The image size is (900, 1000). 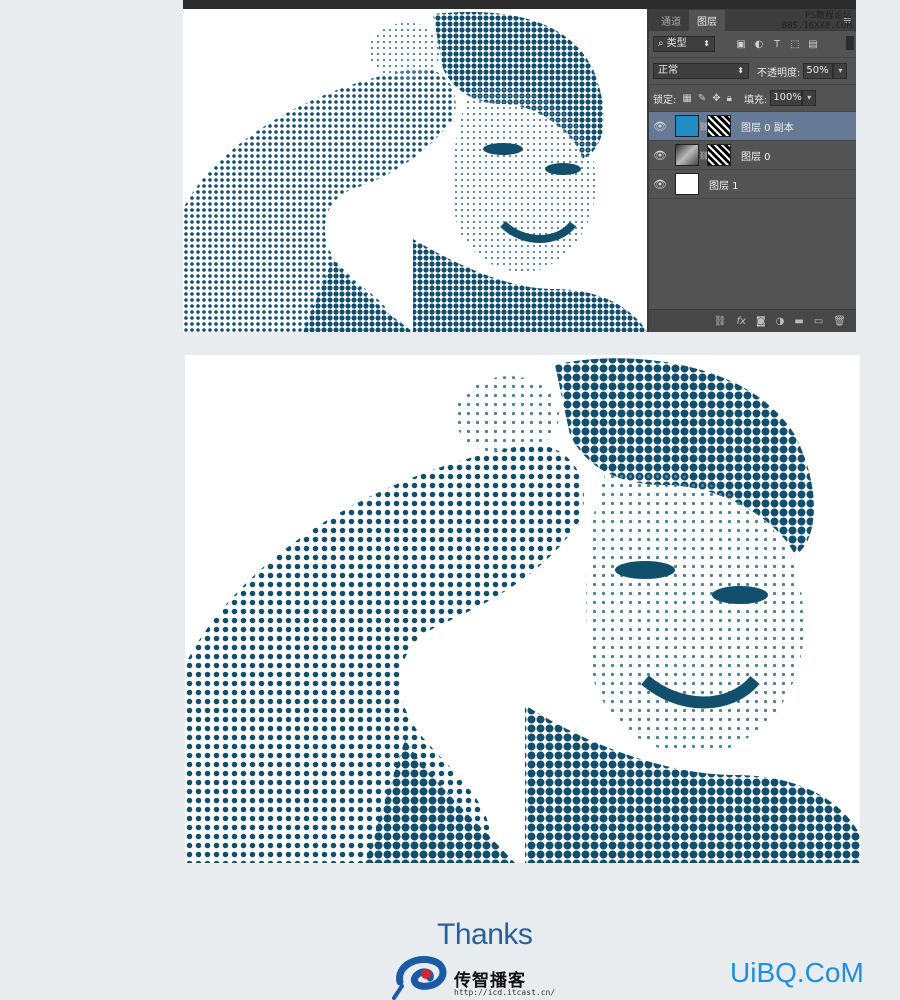 I want to click on lock-position-icon: ✥, so click(x=716, y=98).